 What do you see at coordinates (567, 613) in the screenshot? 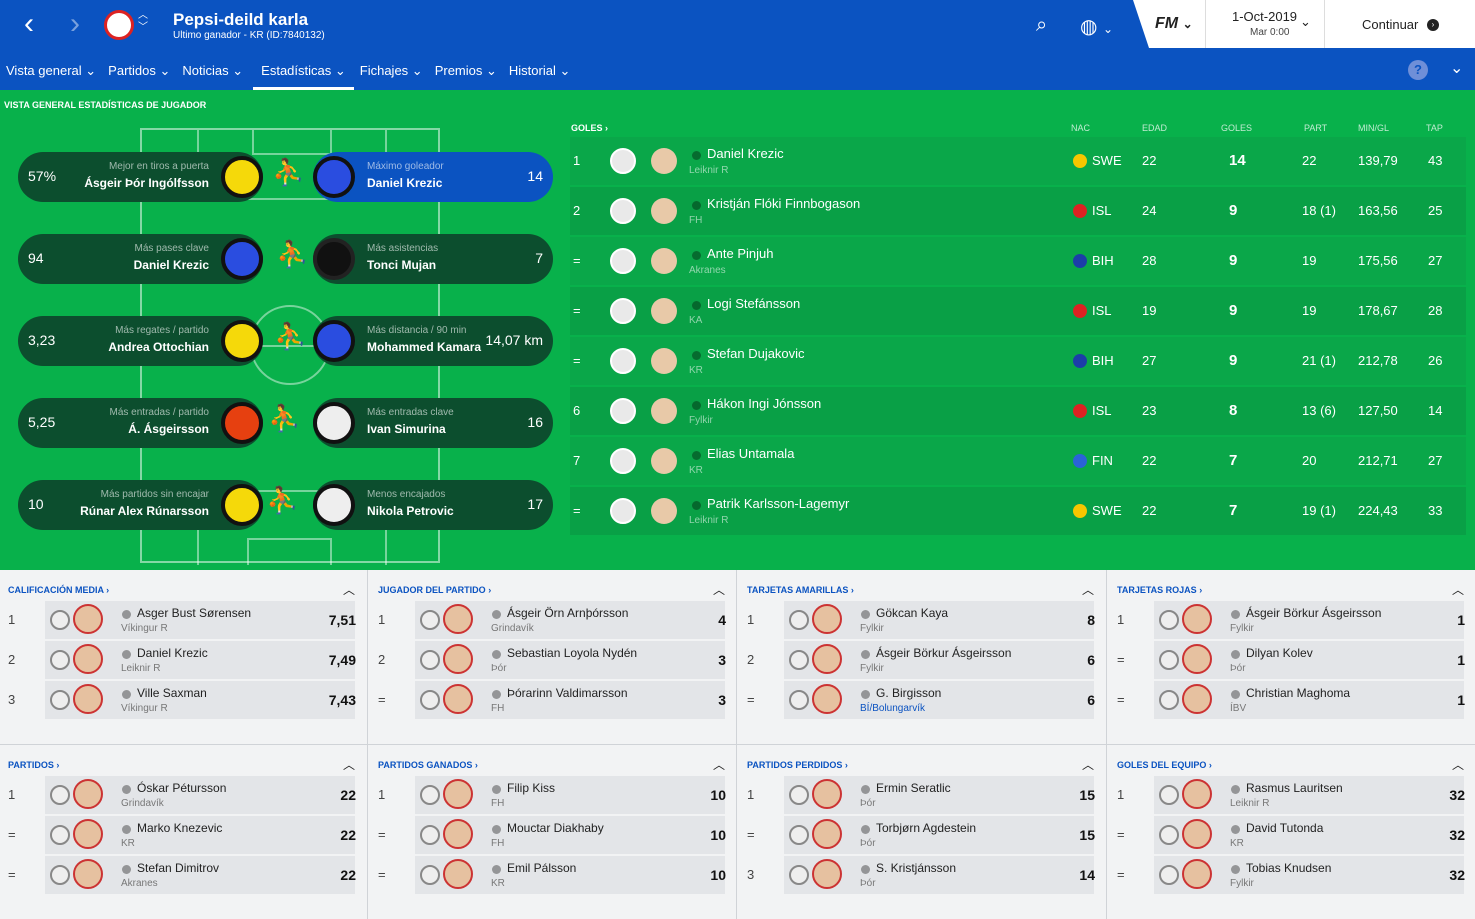
I see `player-name: Ásgeir Örn Arnþórsson` at bounding box center [567, 613].